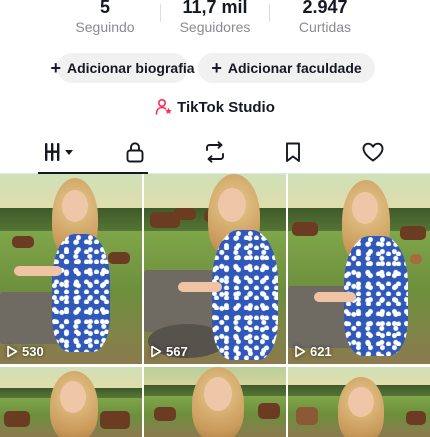 This screenshot has height=437, width=430. I want to click on view-count-value: 621, so click(321, 351).